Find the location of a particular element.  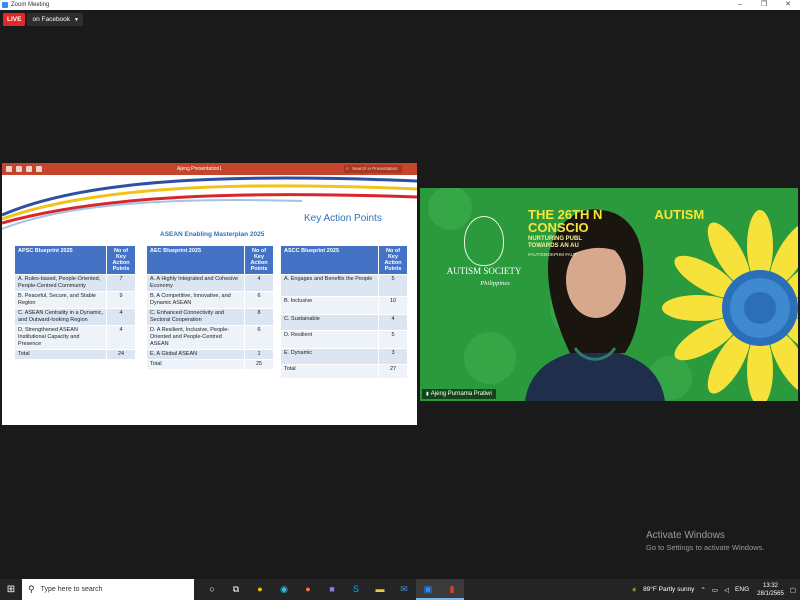

live-destination-dropdown: on Facebook ▼ is located at coordinates (55, 19).